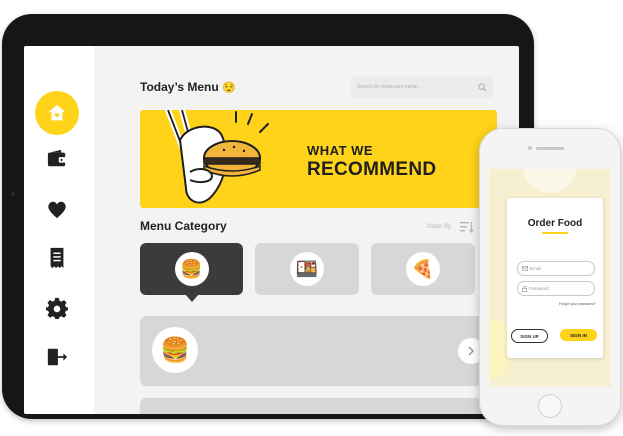 This screenshot has height=436, width=623. I want to click on sidebar-item-logout, so click(57, 357).